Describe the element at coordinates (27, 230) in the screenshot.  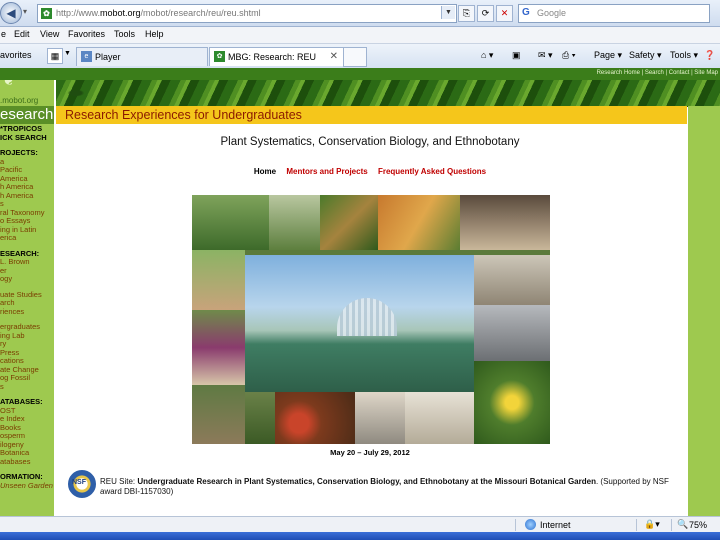
I see `sidebar-link: ing in Latin` at that location.